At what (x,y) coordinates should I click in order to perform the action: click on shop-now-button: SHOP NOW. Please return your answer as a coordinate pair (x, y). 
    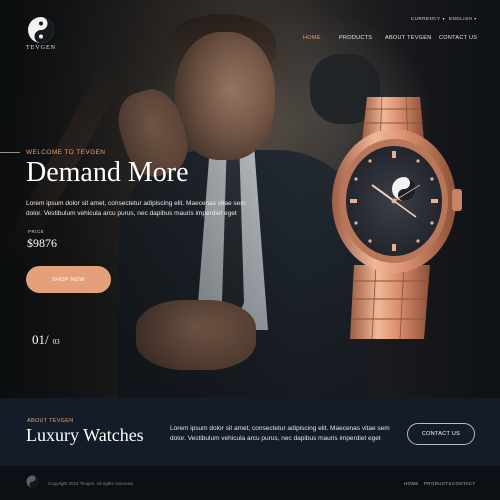
    Looking at the image, I should click on (68, 279).